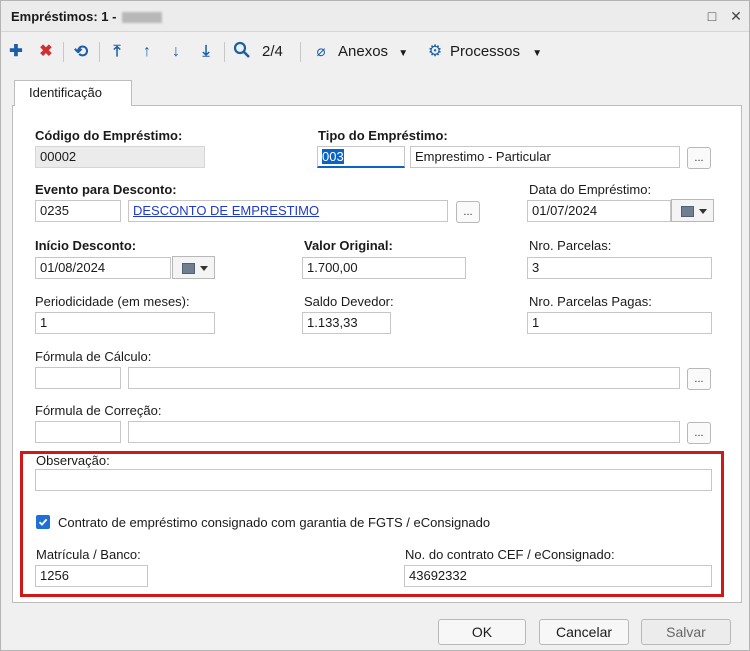 This screenshot has height=651, width=750. What do you see at coordinates (619, 323) in the screenshot?
I see `parcelas-pagas-field: 1` at bounding box center [619, 323].